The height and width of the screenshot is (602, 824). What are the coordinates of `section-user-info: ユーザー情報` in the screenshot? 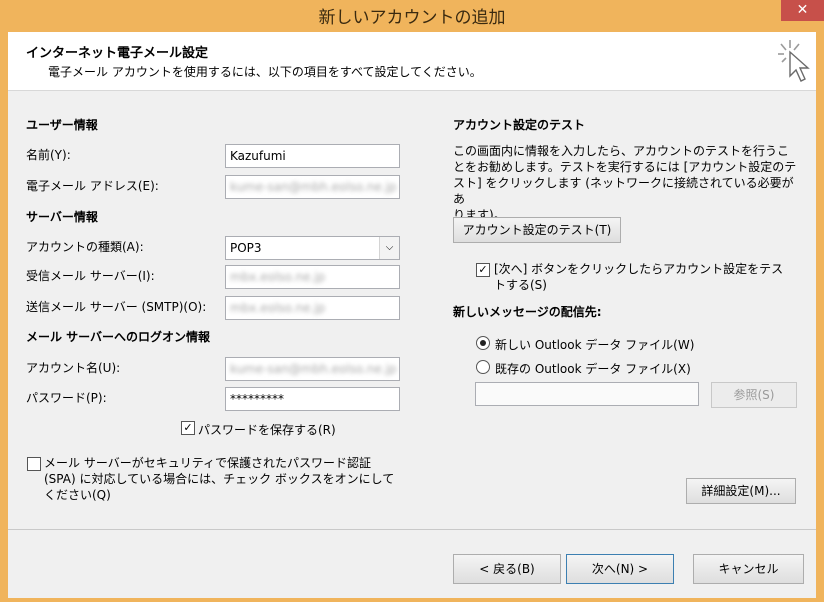 It's located at (62, 125).